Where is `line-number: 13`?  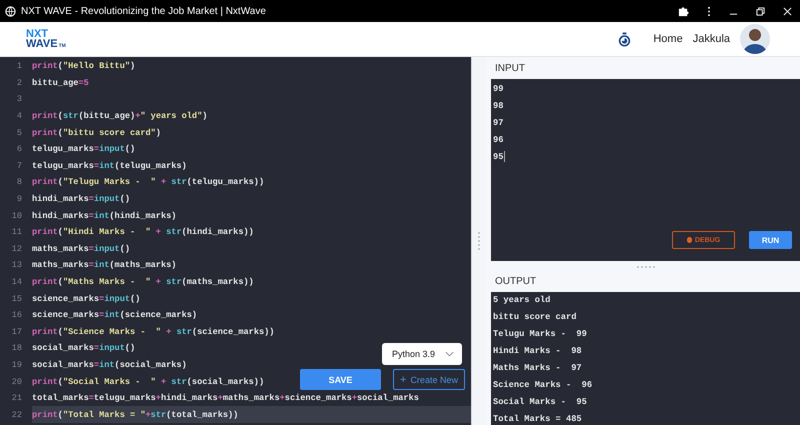
line-number: 13 is located at coordinates (16, 265).